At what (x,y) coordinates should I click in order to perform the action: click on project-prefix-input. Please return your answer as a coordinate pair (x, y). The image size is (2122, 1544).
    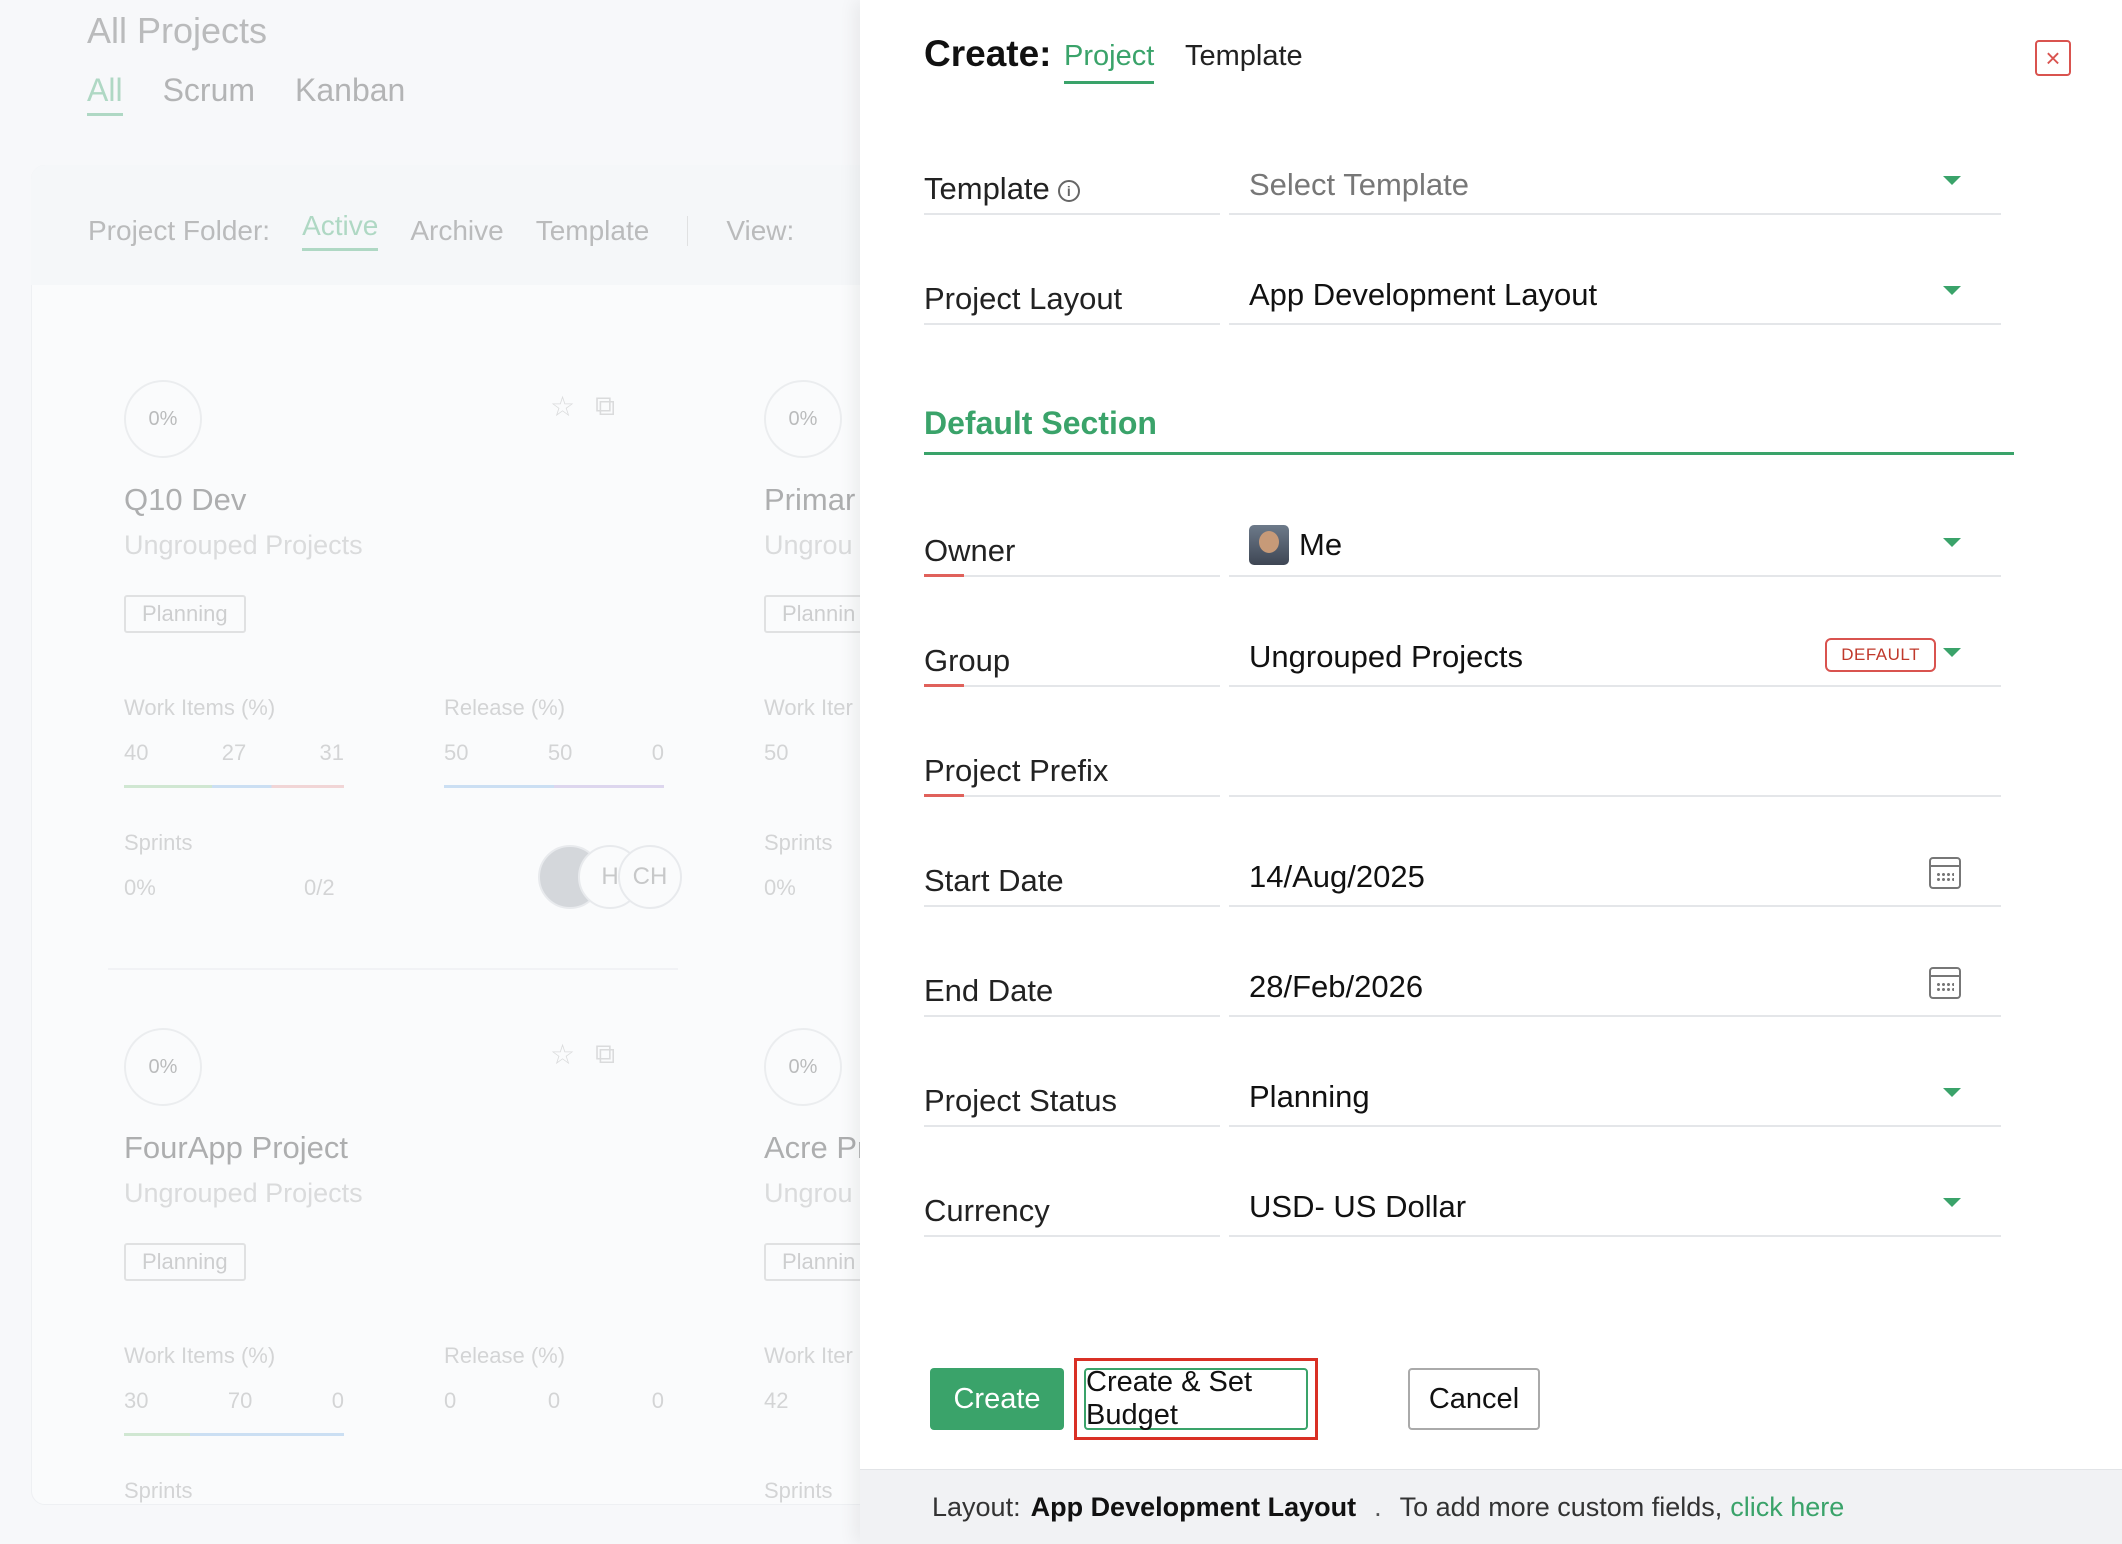
    Looking at the image, I should click on (1549, 765).